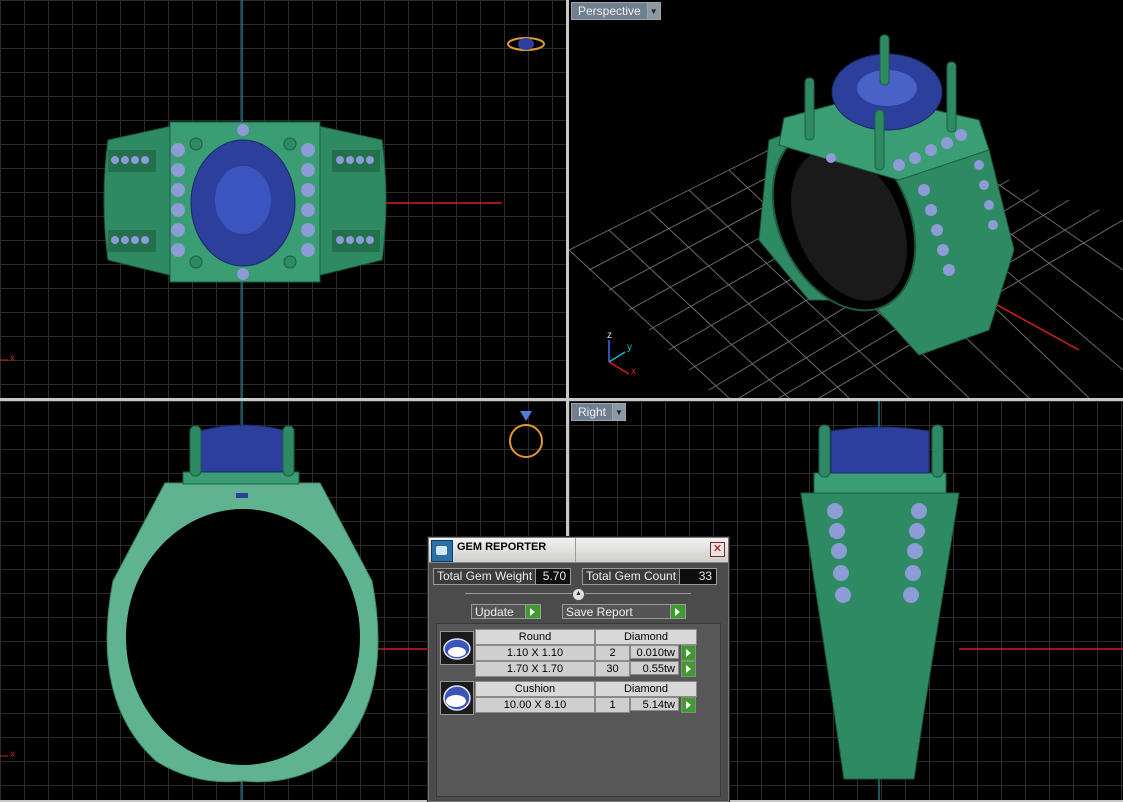 The height and width of the screenshot is (802, 1123). I want to click on gem-weight: 0.010tw, so click(654, 652).